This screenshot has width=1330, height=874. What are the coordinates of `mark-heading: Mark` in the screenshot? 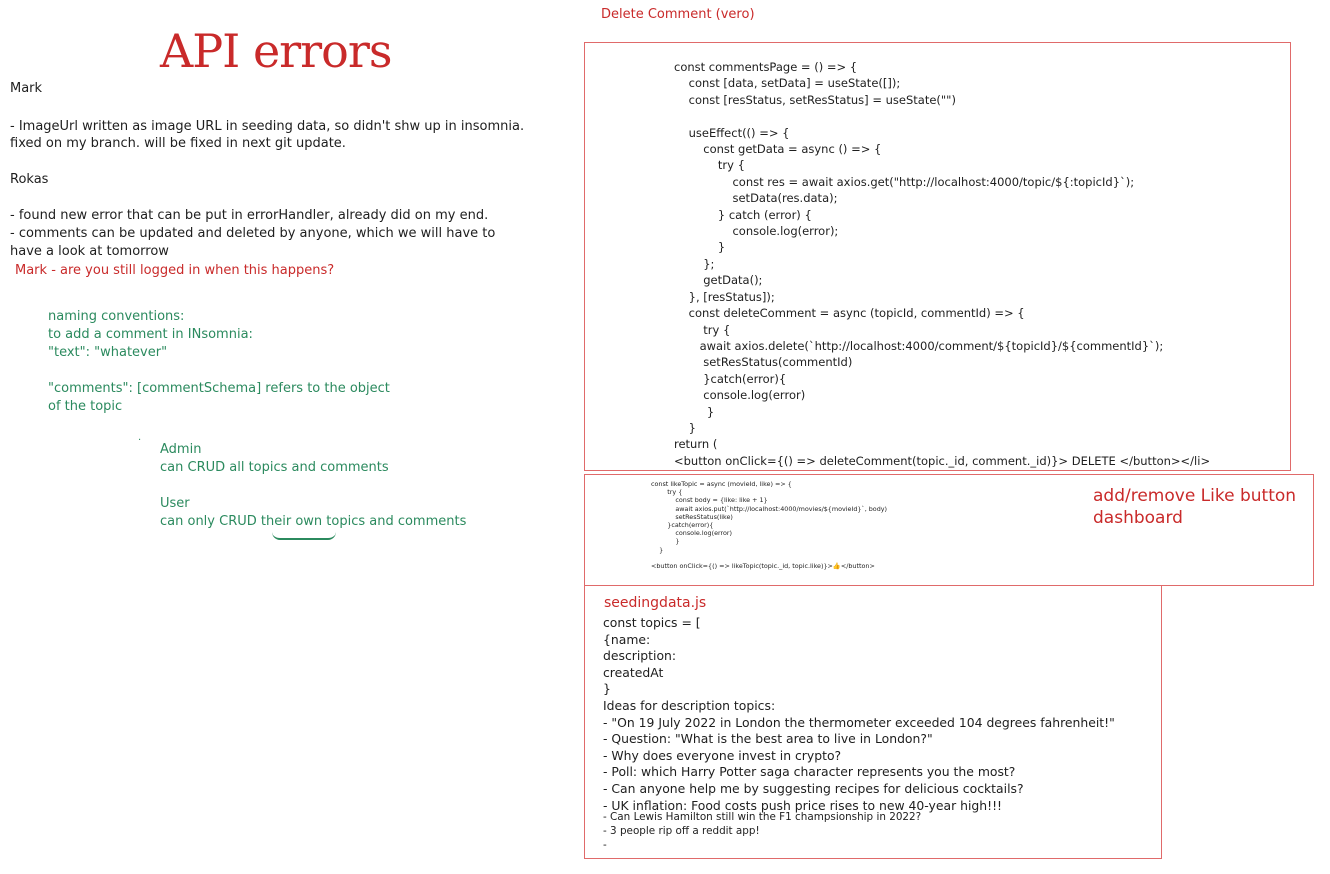 It's located at (26, 88).